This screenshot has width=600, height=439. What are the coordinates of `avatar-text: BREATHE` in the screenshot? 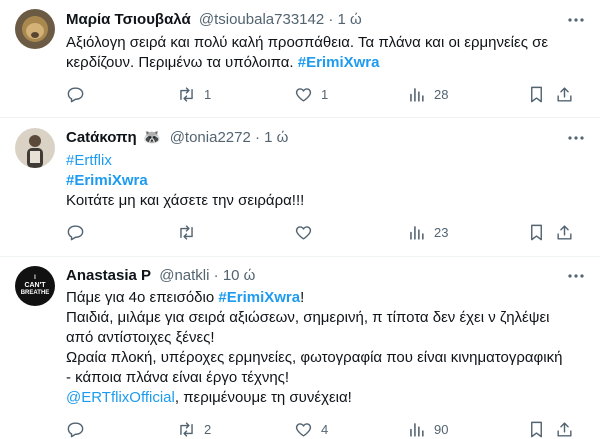 It's located at (35, 293).